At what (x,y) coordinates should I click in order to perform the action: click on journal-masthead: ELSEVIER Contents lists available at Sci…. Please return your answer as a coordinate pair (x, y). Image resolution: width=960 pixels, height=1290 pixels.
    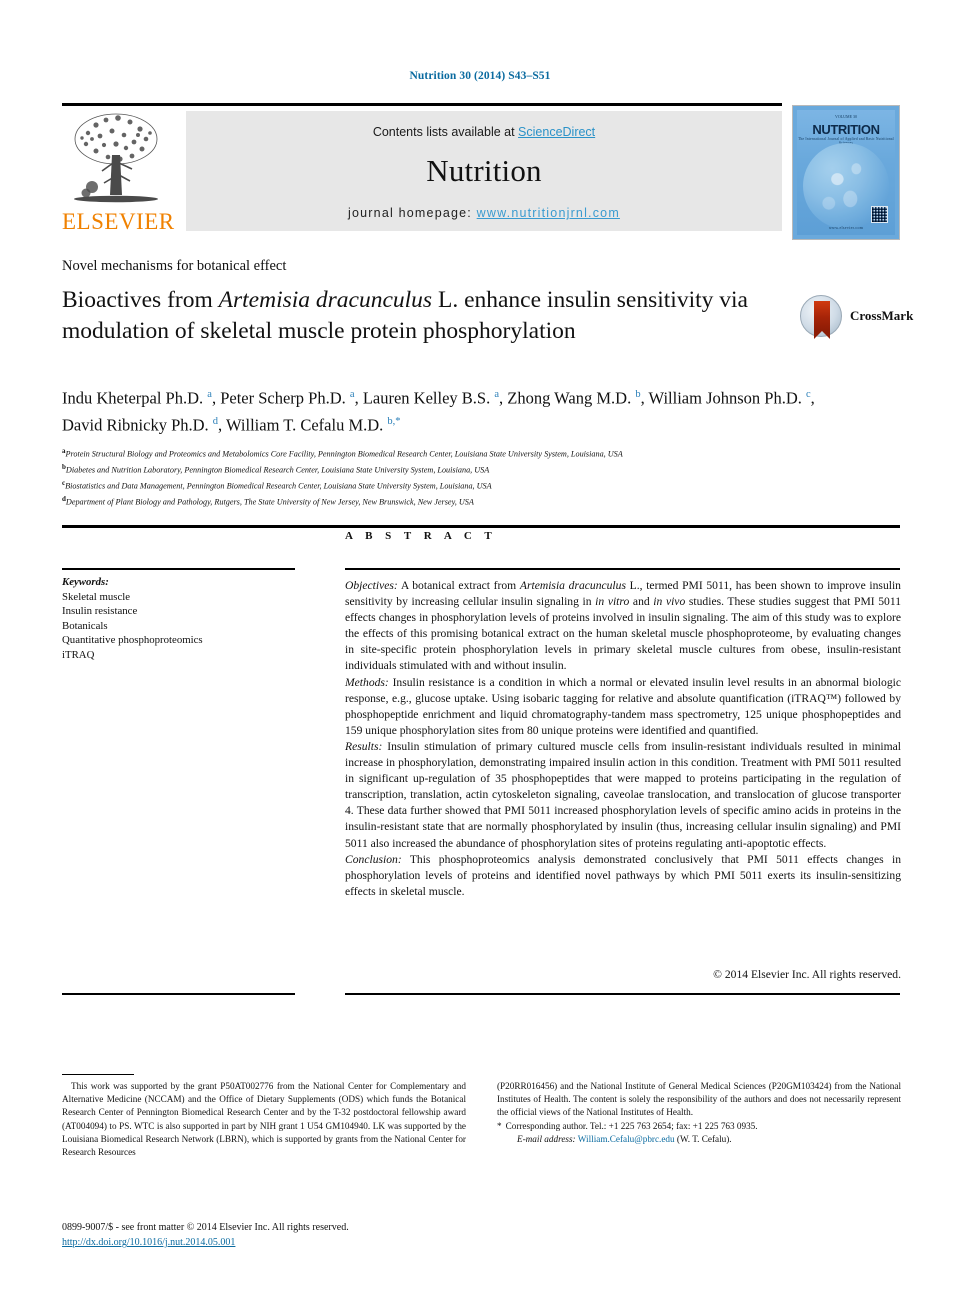
    Looking at the image, I should click on (481, 171).